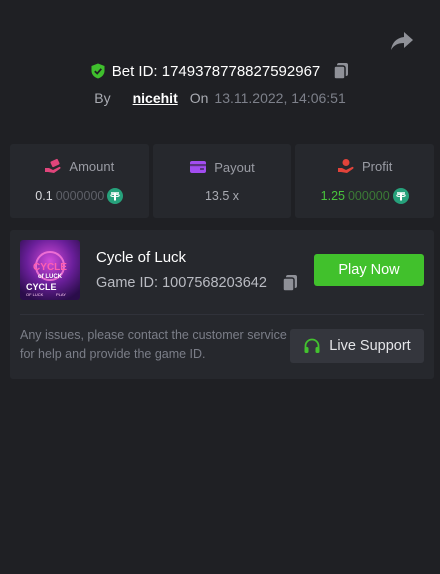  I want to click on copy-game-id-icon, so click(290, 283).